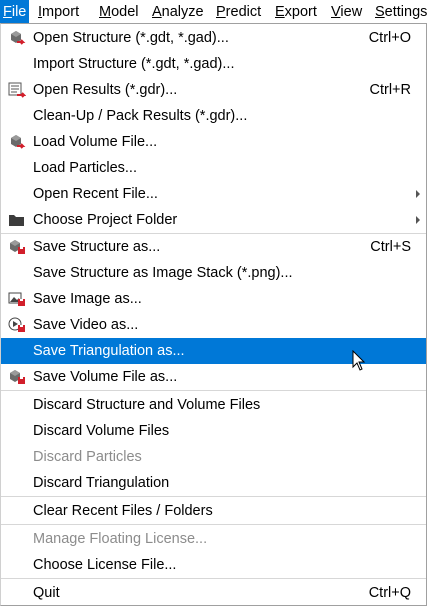 This screenshot has width=427, height=606. What do you see at coordinates (296, 12) in the screenshot?
I see `menu-export: Export` at bounding box center [296, 12].